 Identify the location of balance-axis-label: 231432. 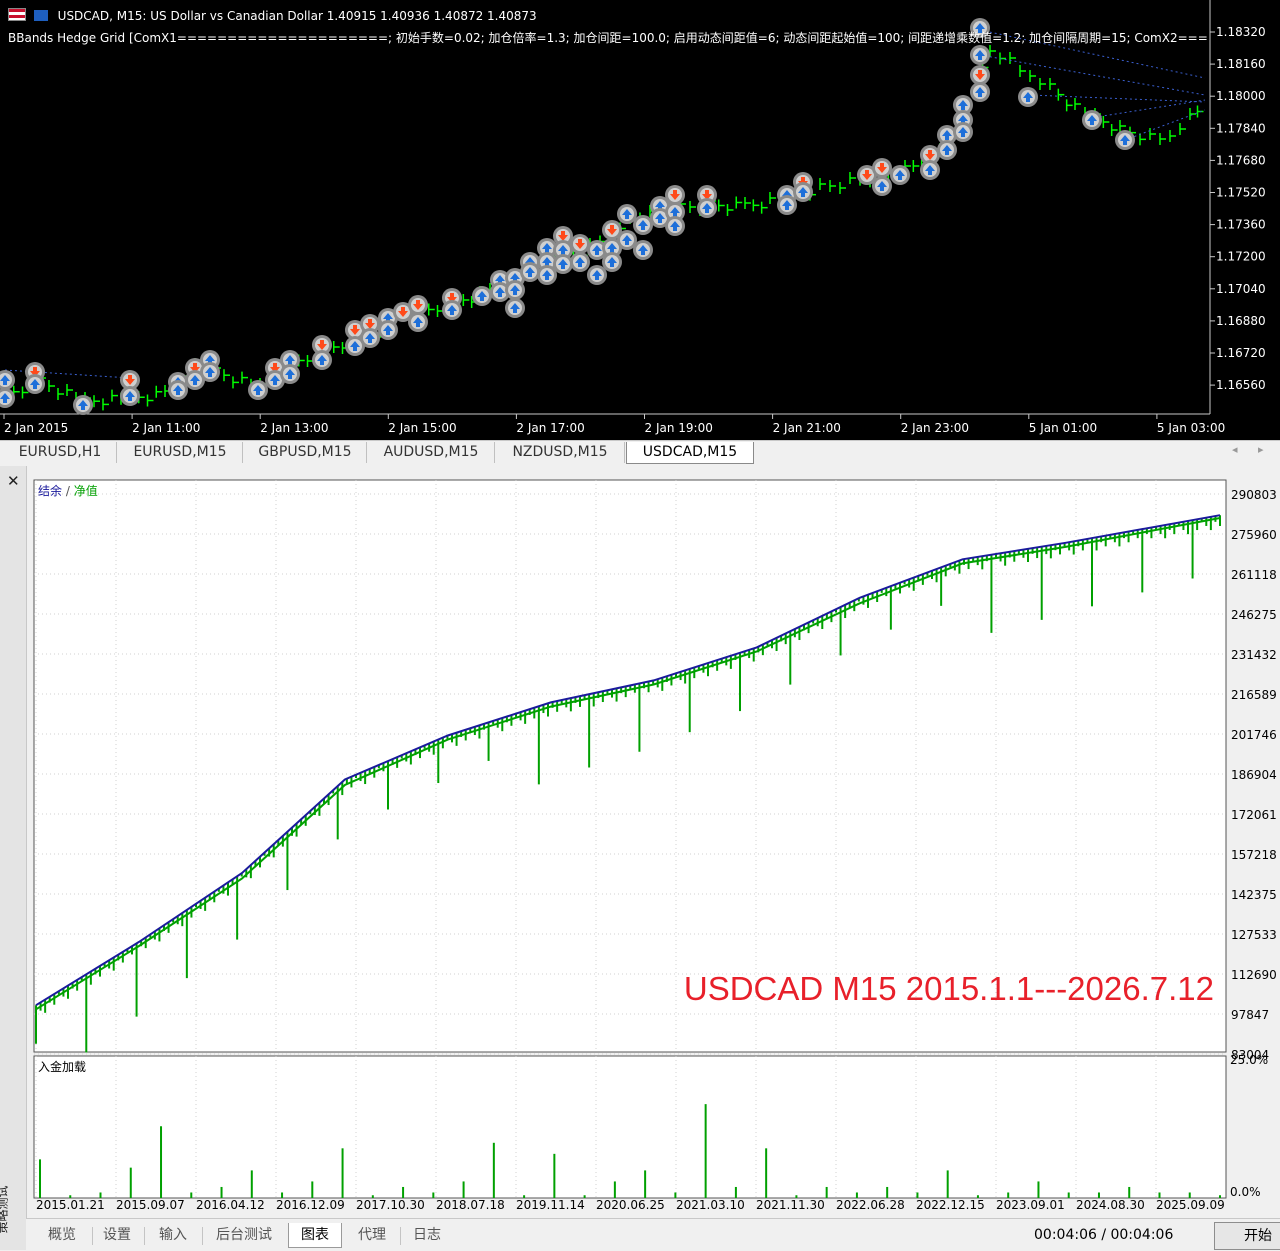
(1254, 655).